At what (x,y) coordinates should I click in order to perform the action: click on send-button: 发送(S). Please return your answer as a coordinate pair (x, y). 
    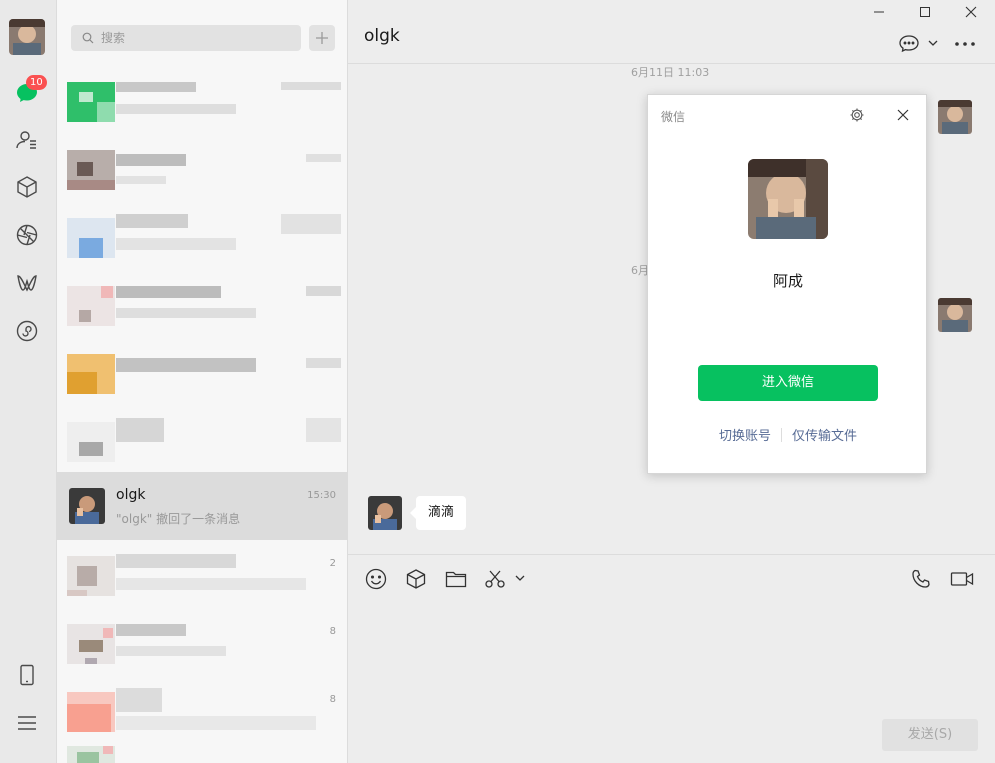
    Looking at the image, I should click on (930, 735).